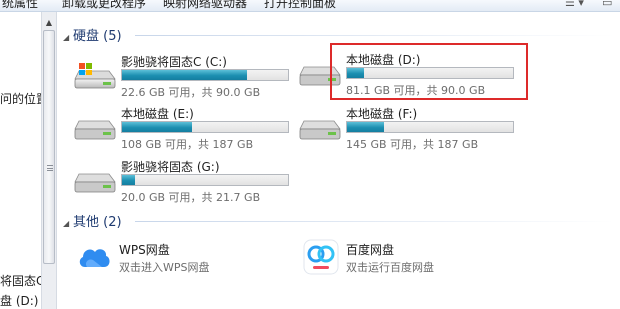 This screenshot has width=620, height=309. What do you see at coordinates (95, 76) in the screenshot?
I see `windows-drive-icon` at bounding box center [95, 76].